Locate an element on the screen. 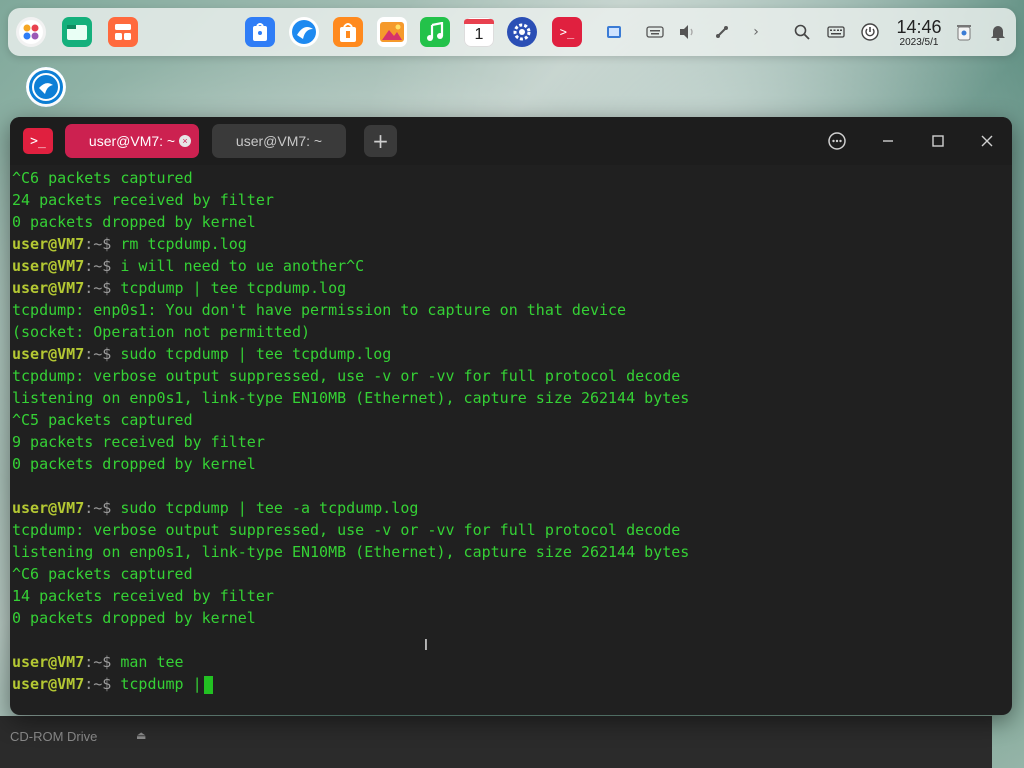 This screenshot has height=768, width=1024. terminal-output-line: (socket: Operation not permitted) is located at coordinates (161, 332).